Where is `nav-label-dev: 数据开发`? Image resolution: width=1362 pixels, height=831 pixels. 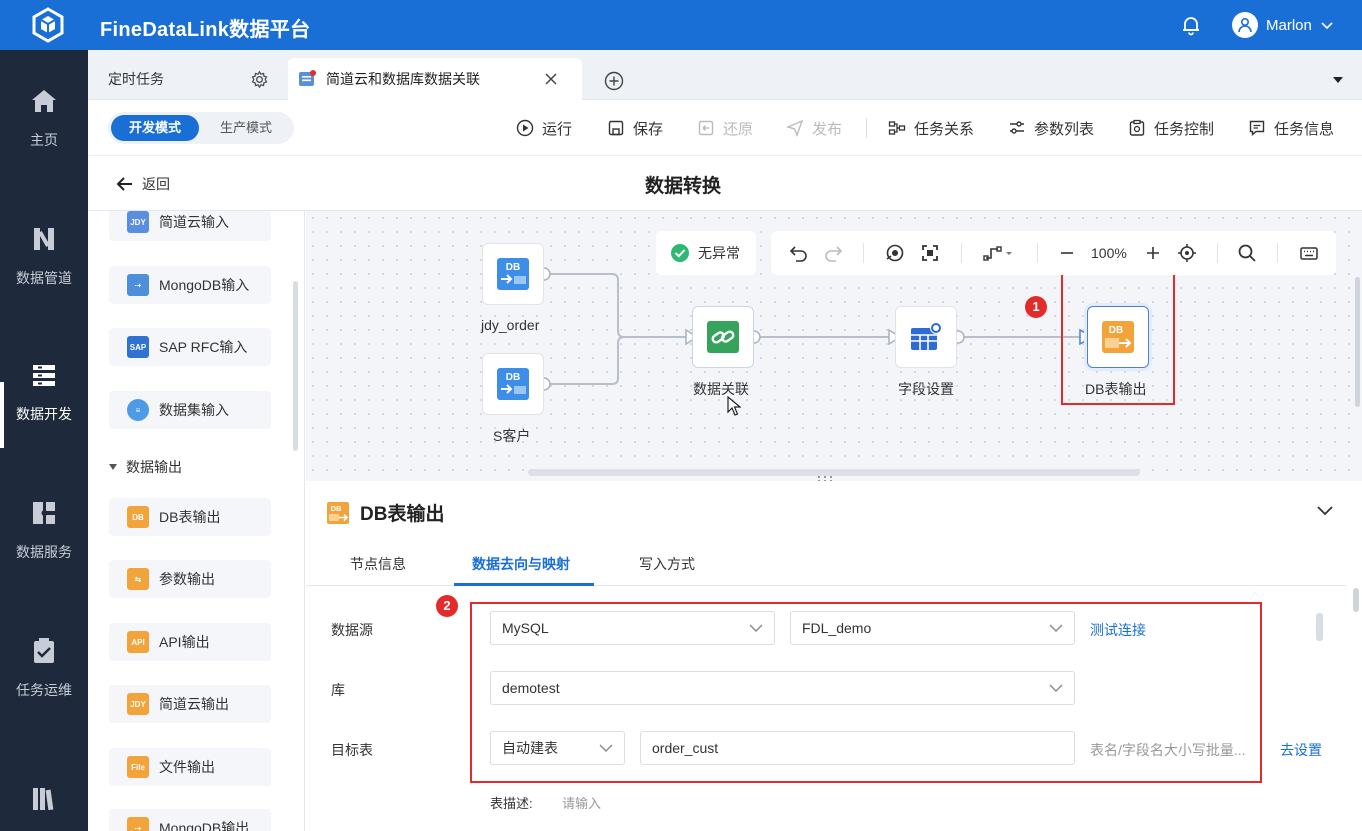
nav-label-dev: 数据开发 is located at coordinates (44, 414).